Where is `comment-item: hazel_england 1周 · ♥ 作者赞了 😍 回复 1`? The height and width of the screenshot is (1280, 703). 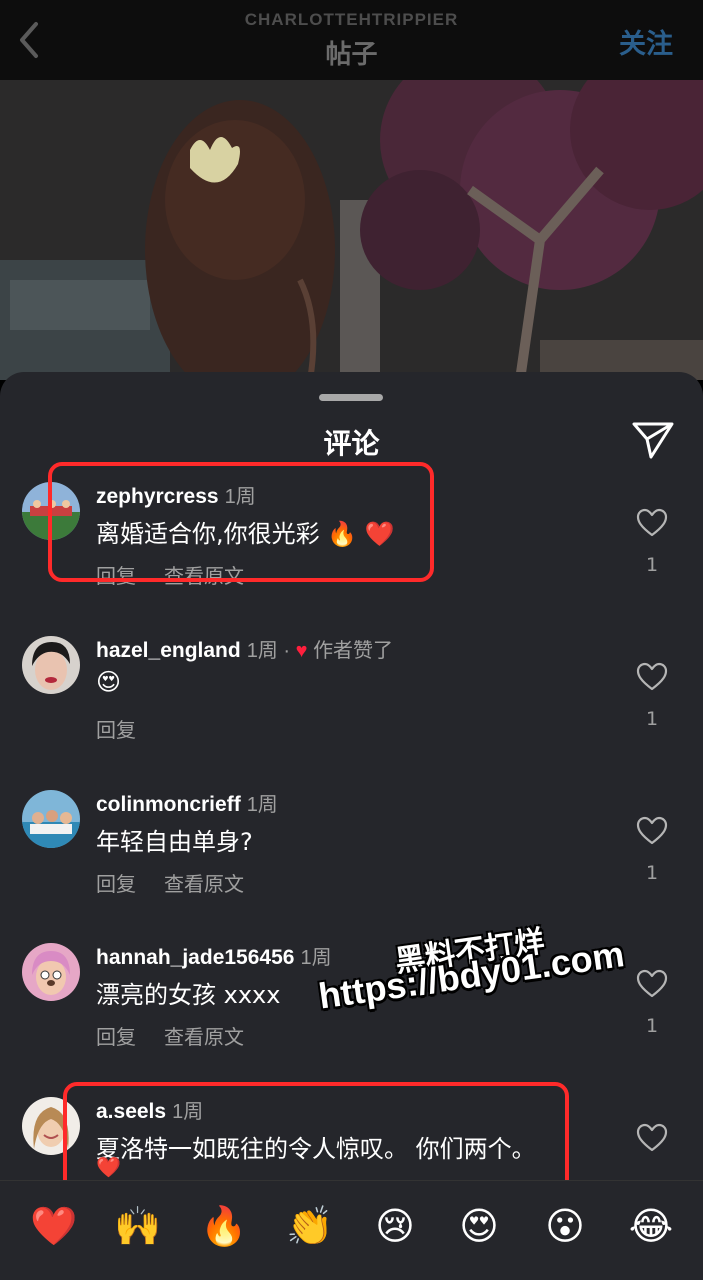
comment-item: hazel_england 1周 · ♥ 作者赞了 😍 回复 1 is located at coordinates (351, 701).